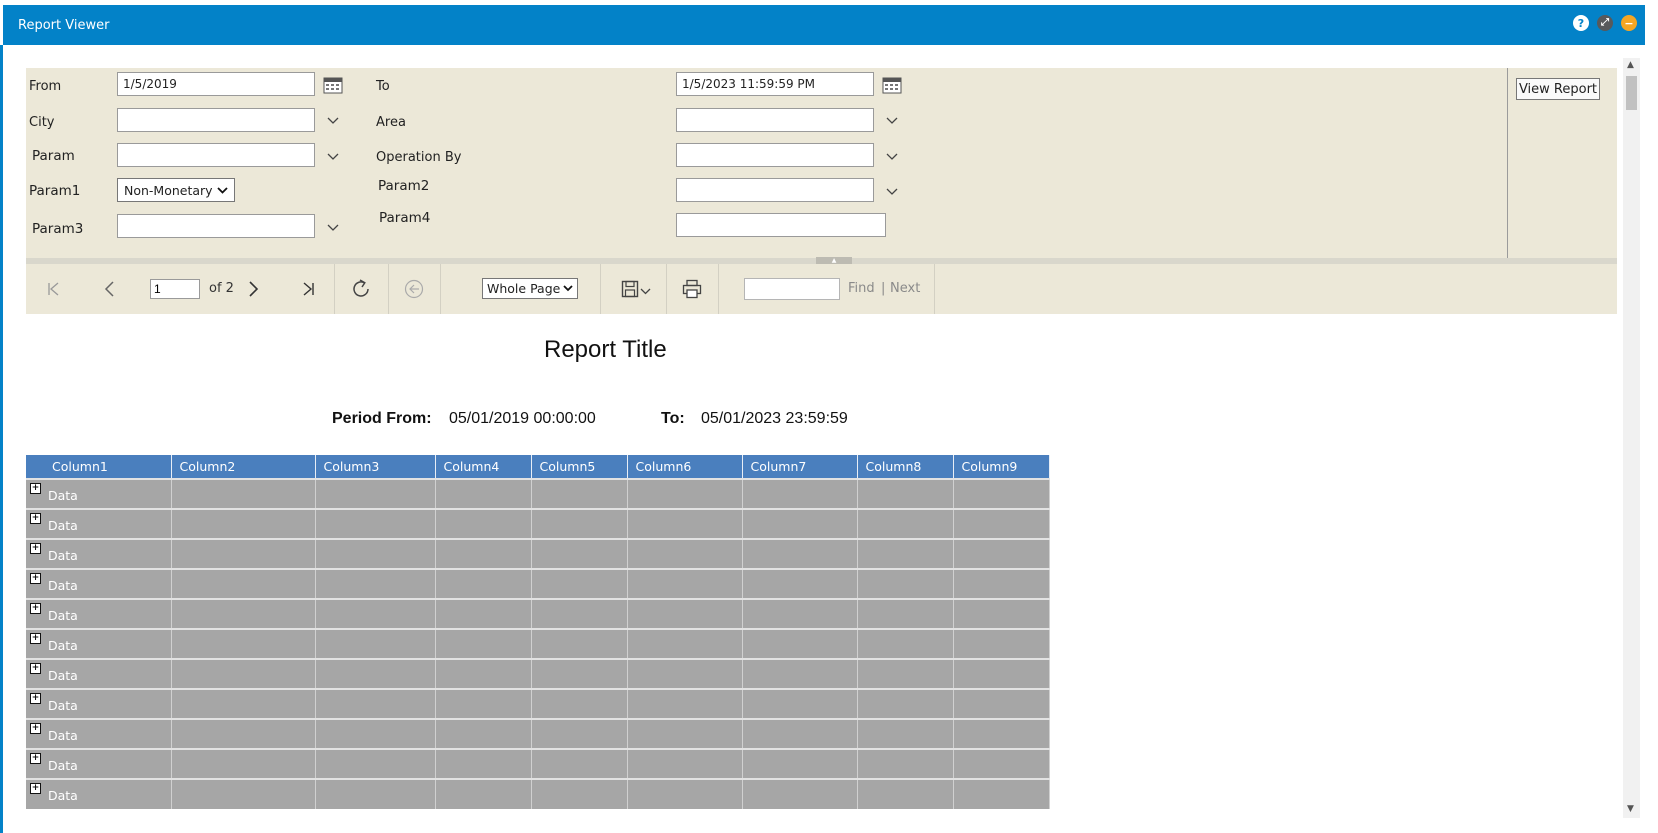 The image size is (1658, 833). What do you see at coordinates (645, 291) in the screenshot?
I see `export-chevron-down-icon` at bounding box center [645, 291].